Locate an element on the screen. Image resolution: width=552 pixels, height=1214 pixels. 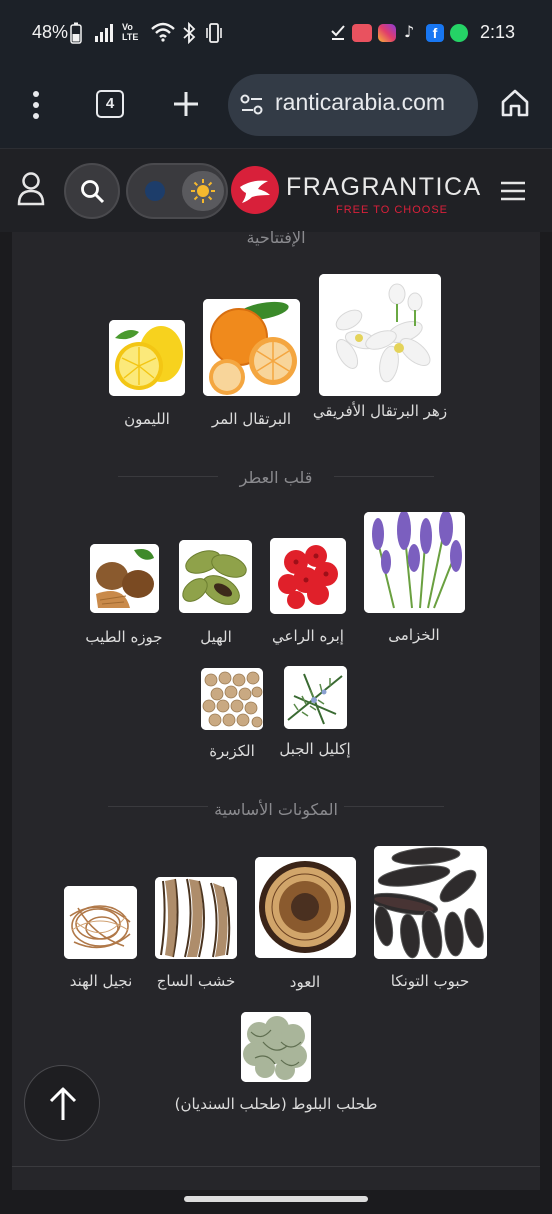
address-bar: ranticarabia.com is located at coordinates (353, 105).